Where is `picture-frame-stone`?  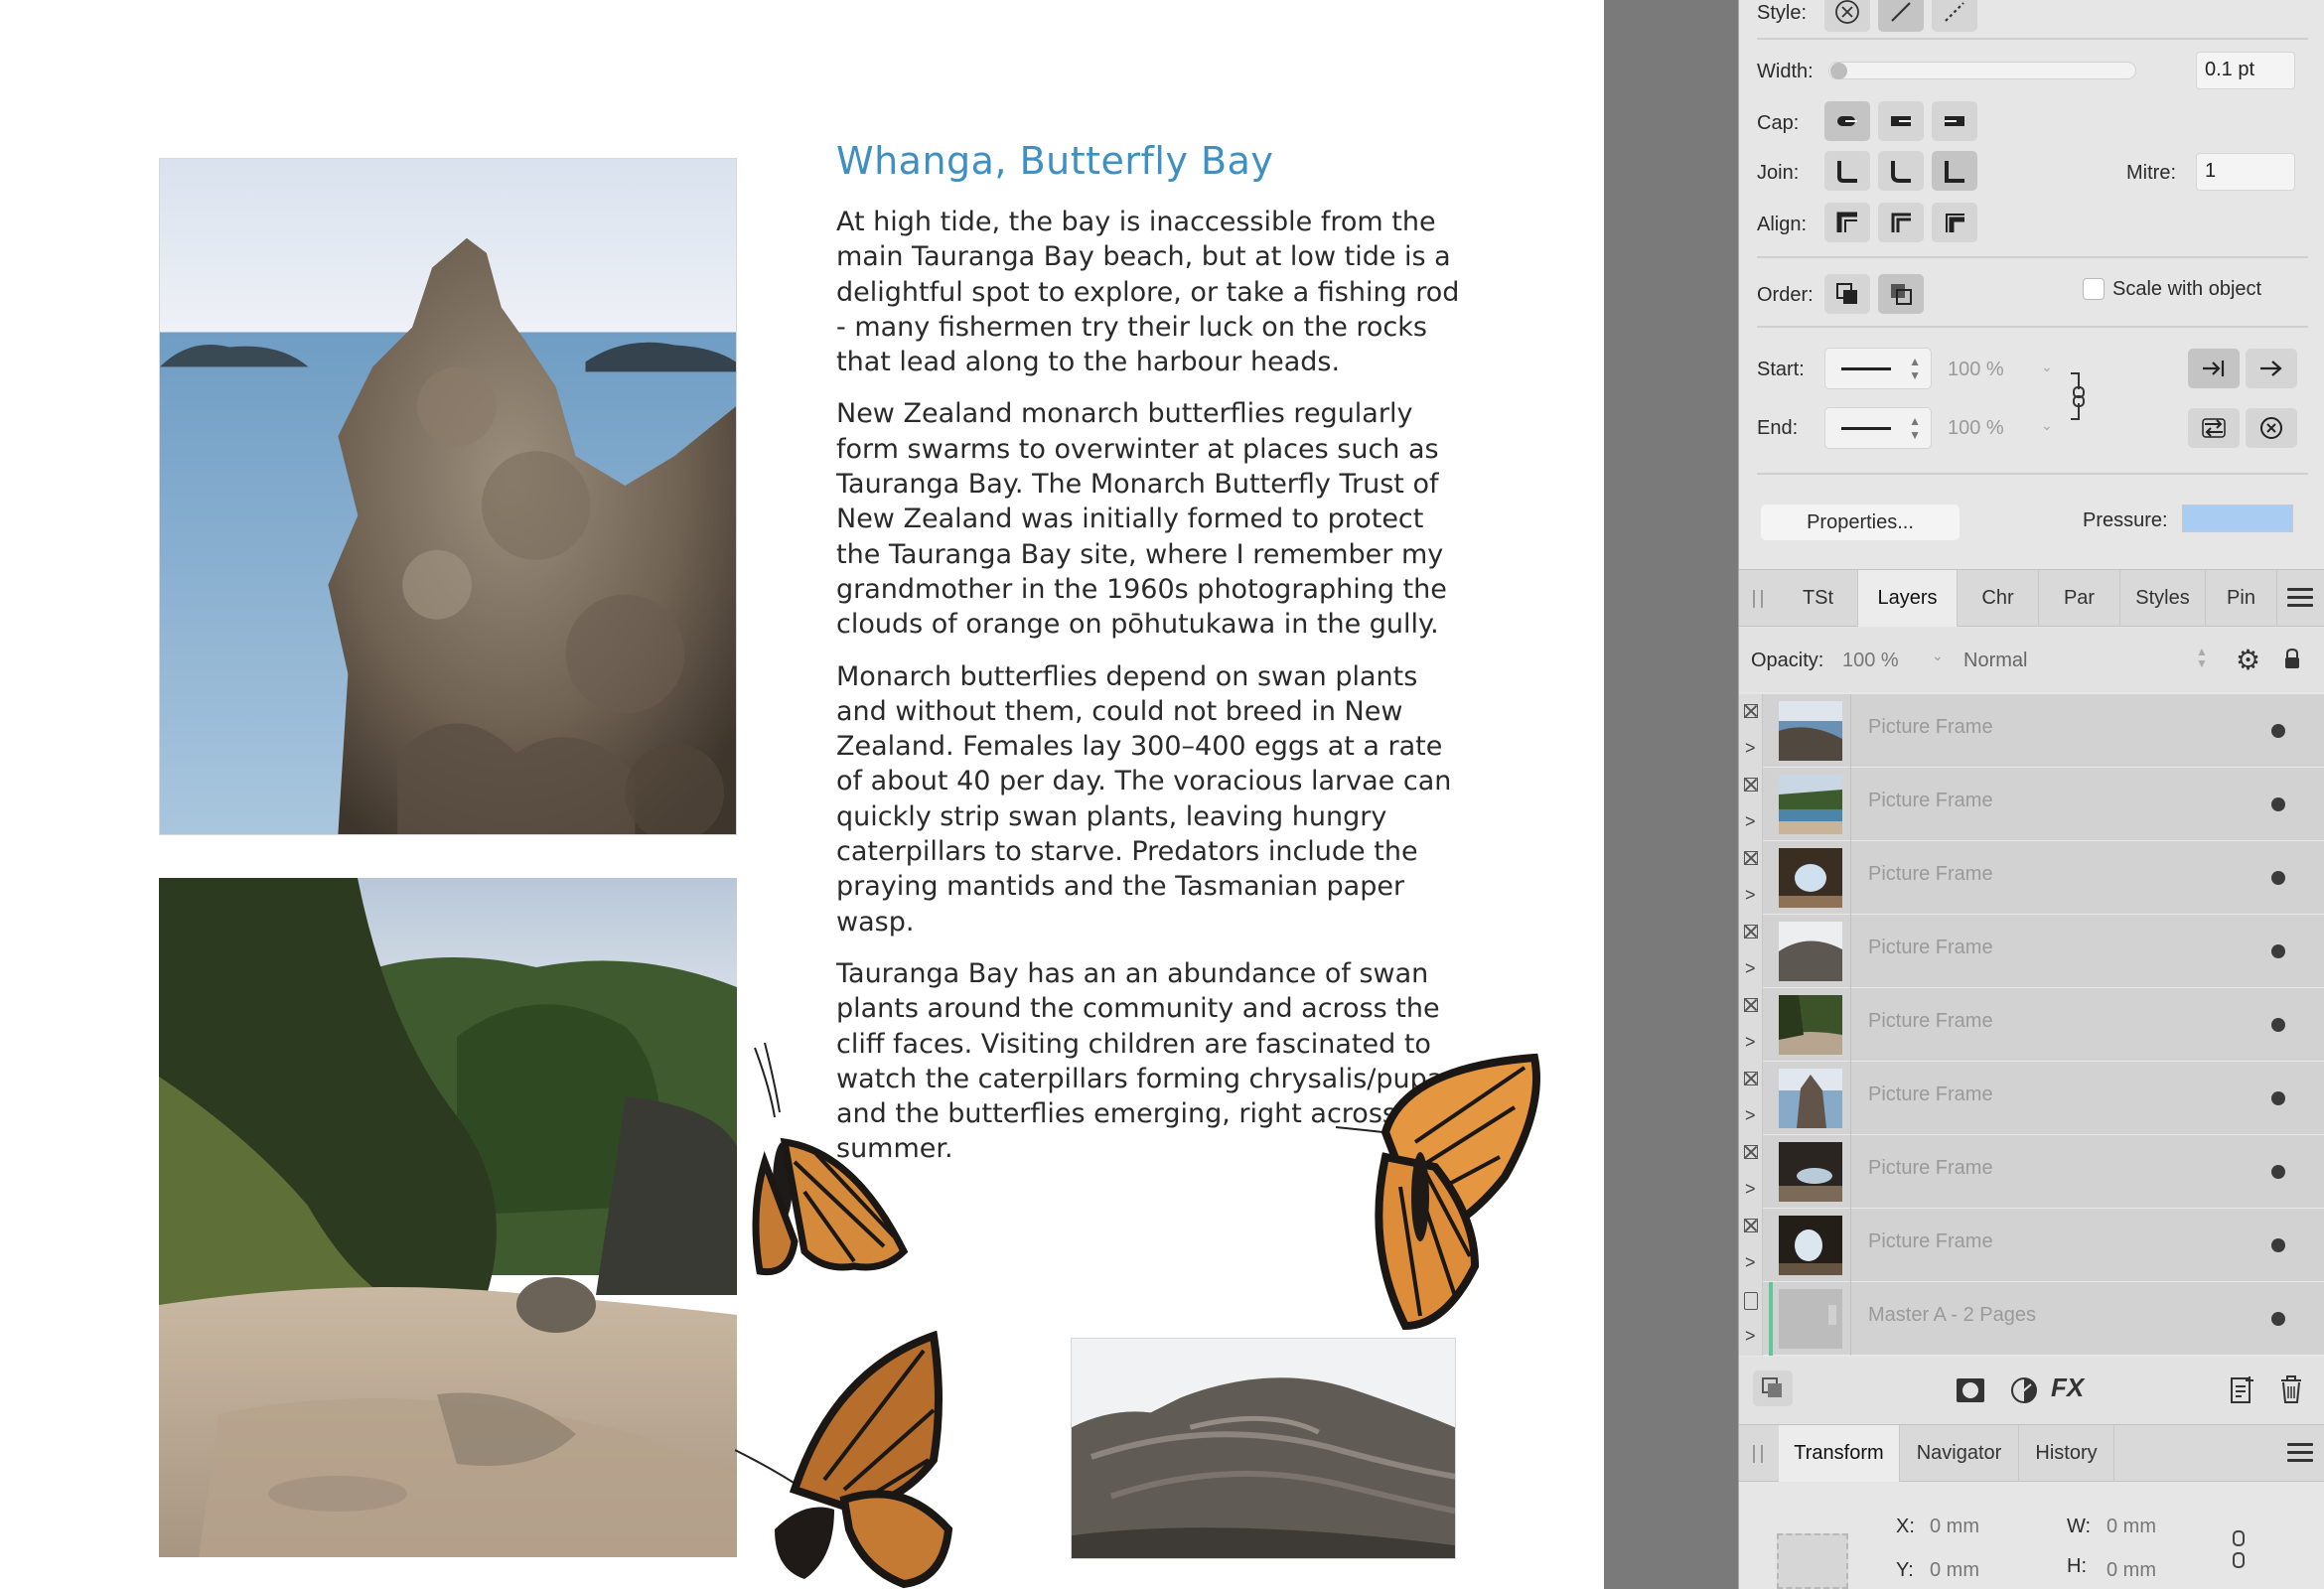 picture-frame-stone is located at coordinates (1263, 1448).